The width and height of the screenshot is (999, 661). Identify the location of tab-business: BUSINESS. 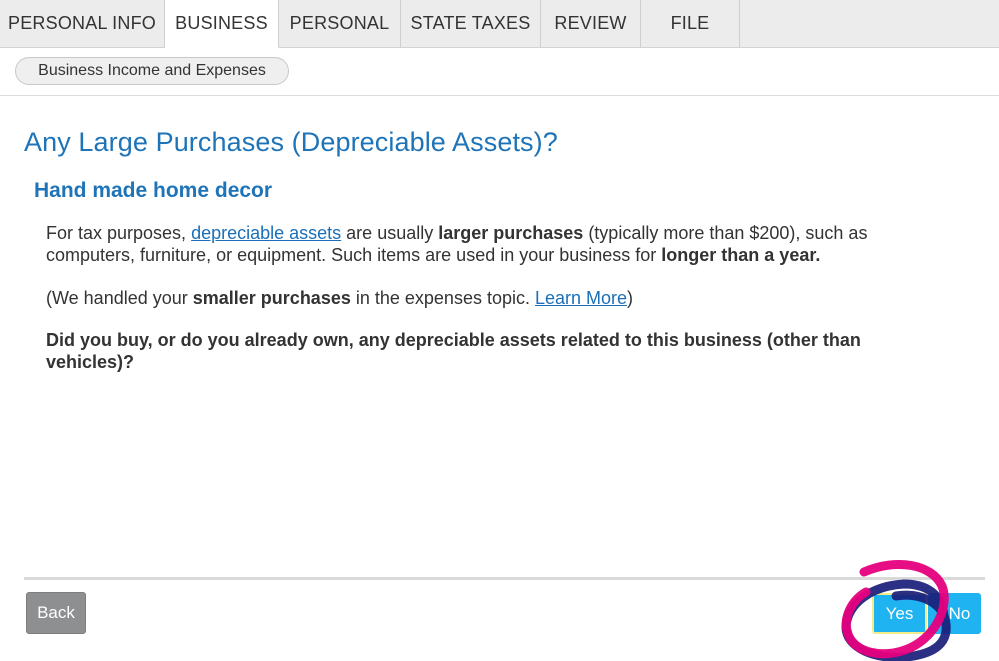
(222, 24).